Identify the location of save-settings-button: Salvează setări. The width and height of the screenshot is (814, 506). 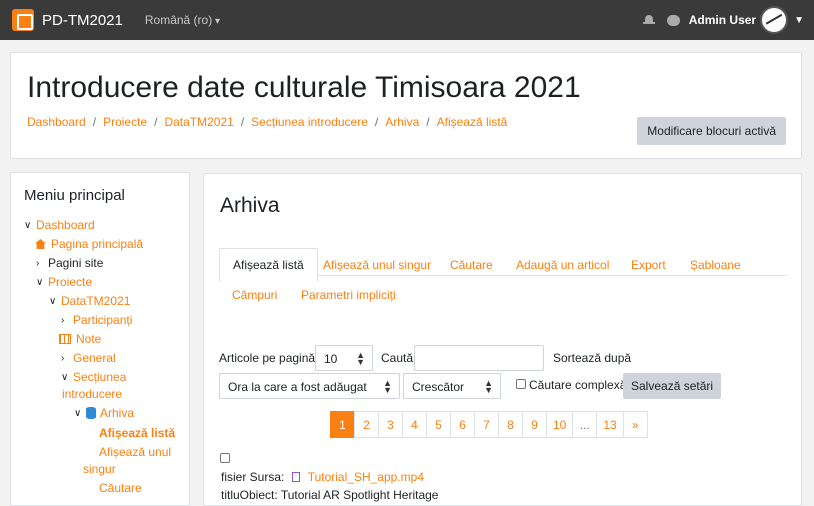
(672, 386).